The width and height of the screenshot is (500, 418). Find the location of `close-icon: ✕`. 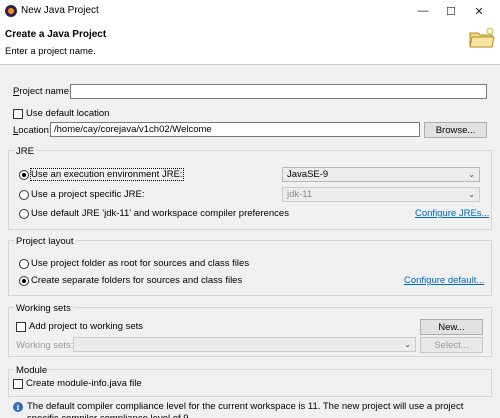

close-icon: ✕ is located at coordinates (479, 11).